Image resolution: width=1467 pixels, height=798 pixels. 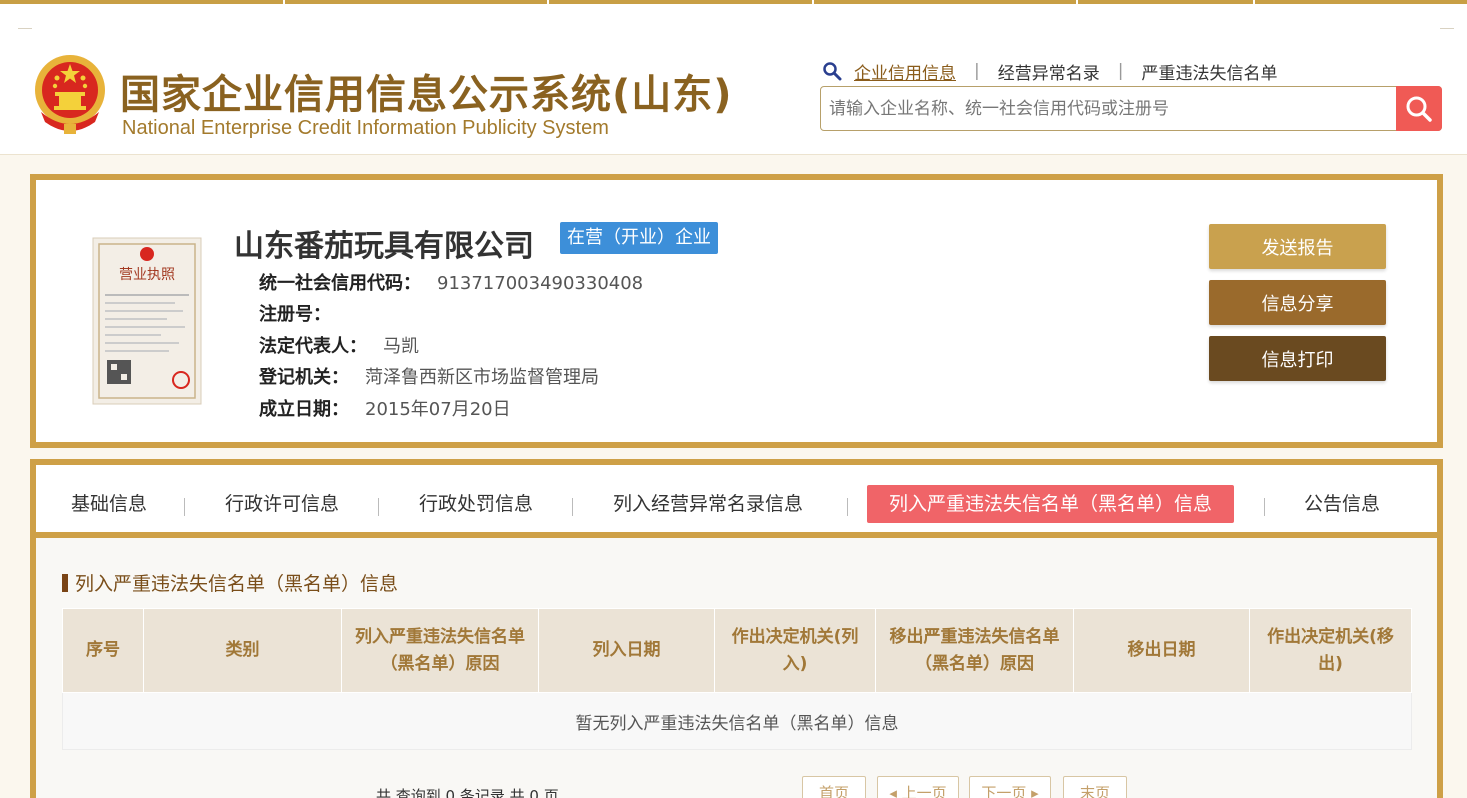 I want to click on magnifier-icon, so click(x=1419, y=109).